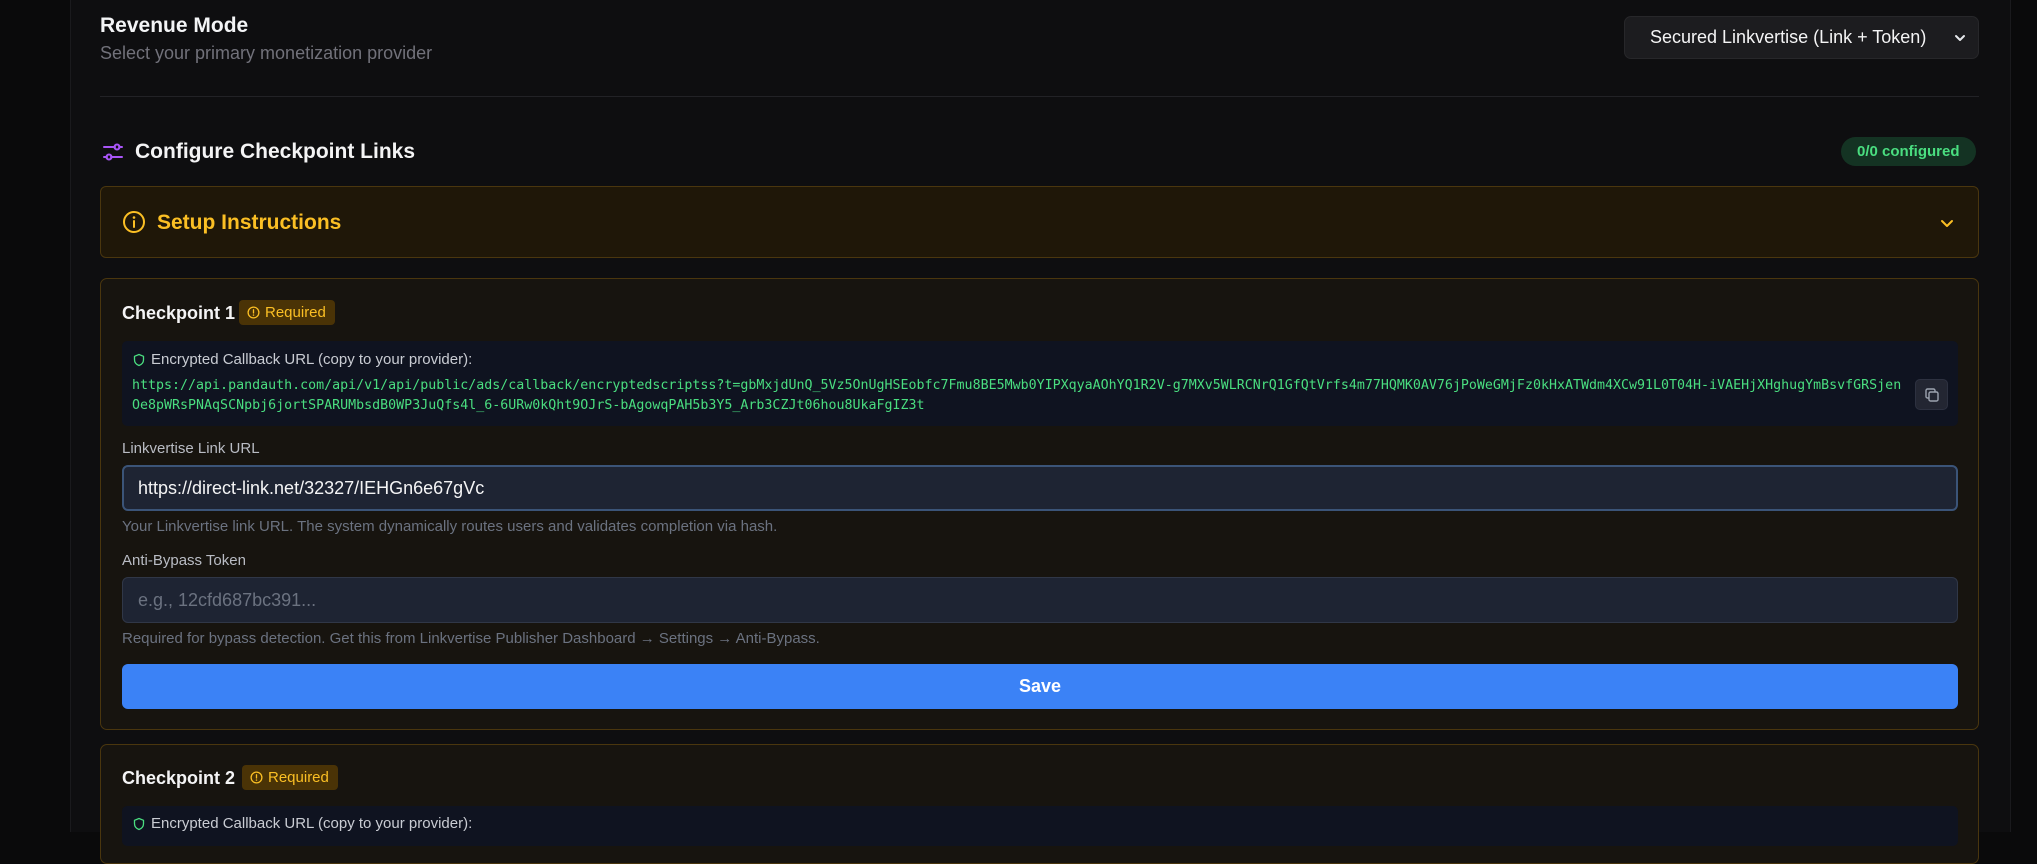 The width and height of the screenshot is (2037, 864). What do you see at coordinates (191, 448) in the screenshot?
I see `link-url-label: Linkvertise Link URL` at bounding box center [191, 448].